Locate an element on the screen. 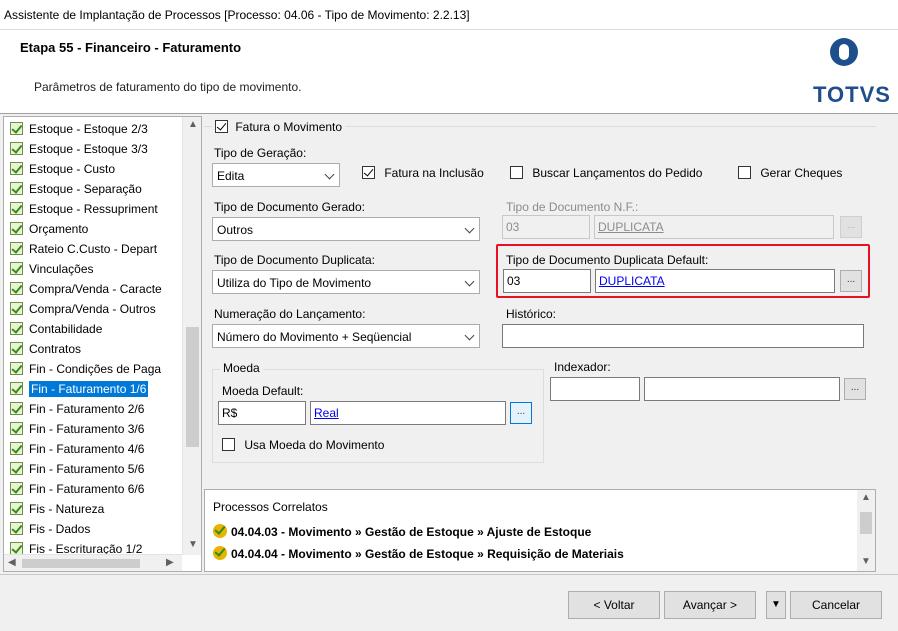 The height and width of the screenshot is (631, 898). tree-item-label: Estoque - Ressupriment is located at coordinates (93, 209).